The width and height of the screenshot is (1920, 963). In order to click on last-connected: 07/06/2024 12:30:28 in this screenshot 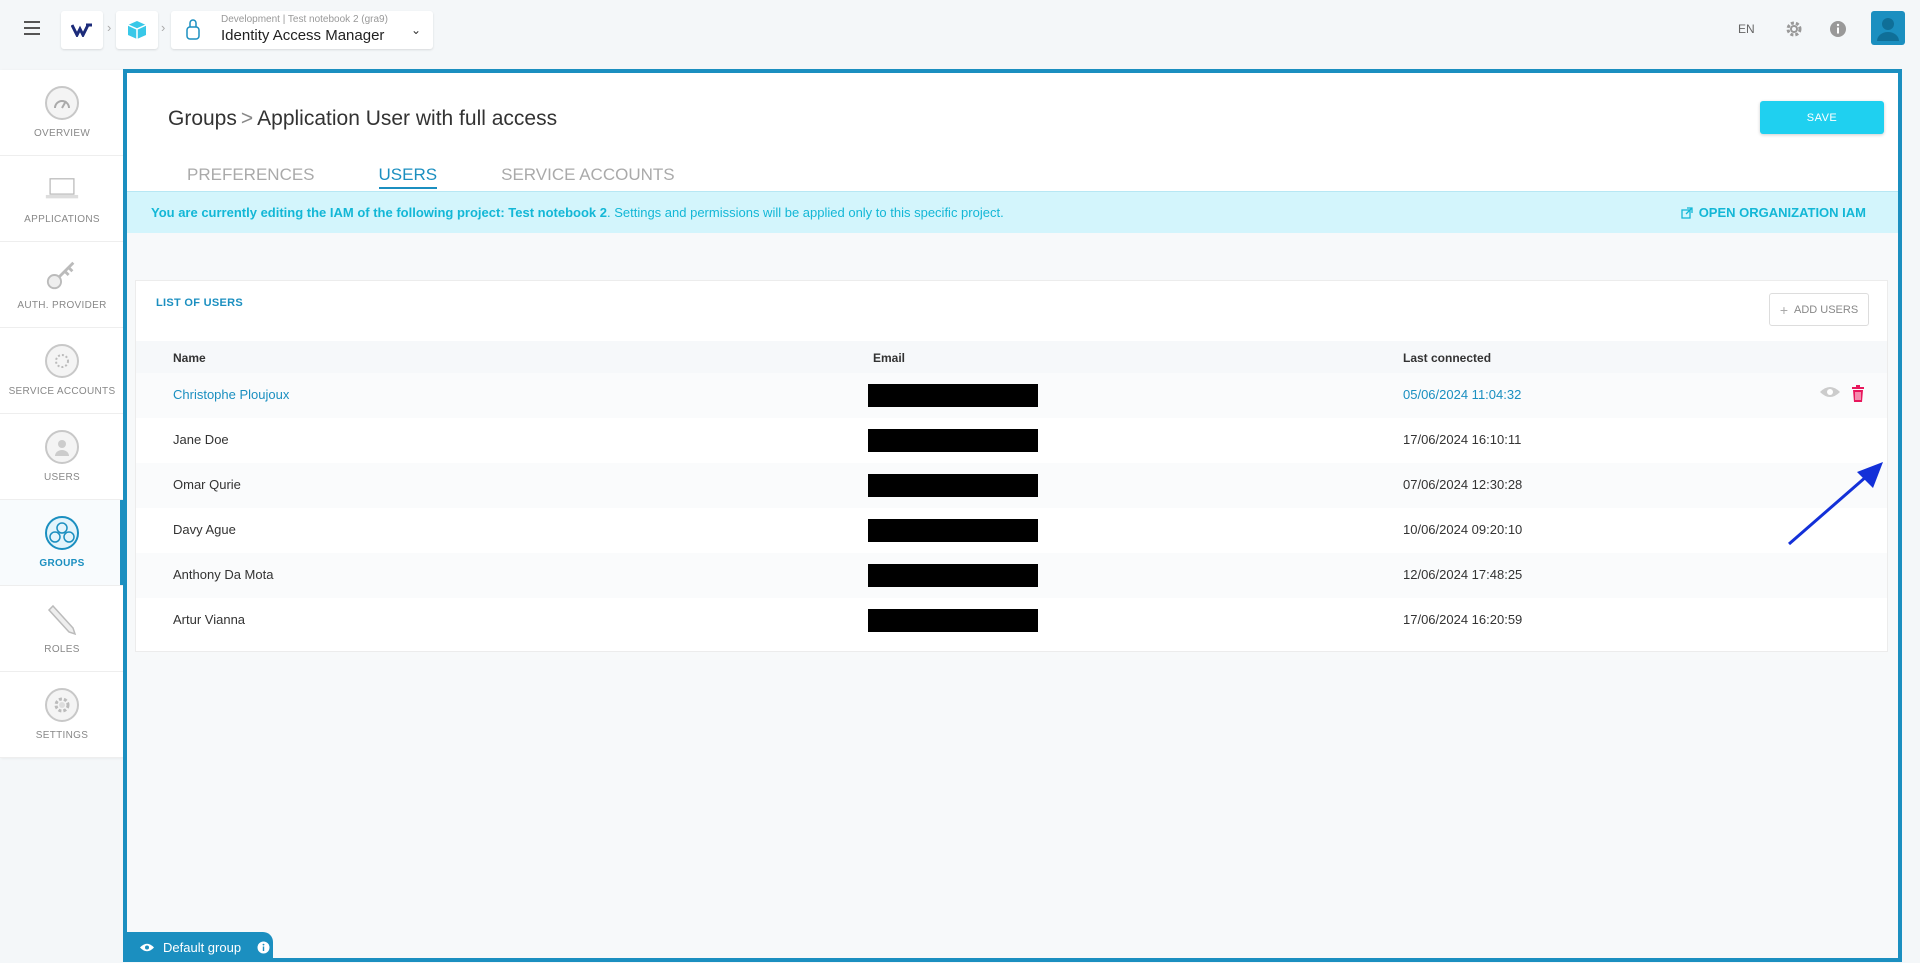, I will do `click(1463, 484)`.